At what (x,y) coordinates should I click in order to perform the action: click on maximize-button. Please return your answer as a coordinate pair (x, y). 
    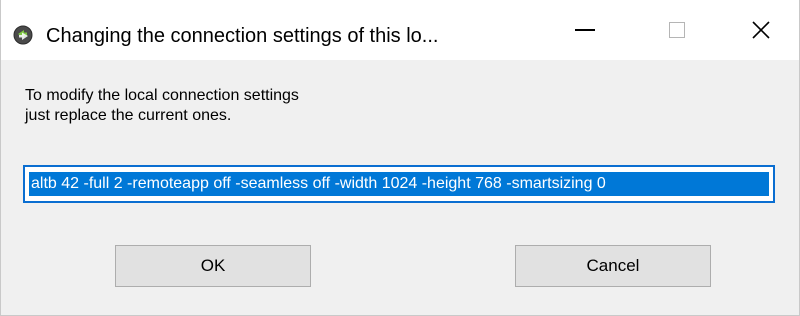
    Looking at the image, I should click on (677, 30).